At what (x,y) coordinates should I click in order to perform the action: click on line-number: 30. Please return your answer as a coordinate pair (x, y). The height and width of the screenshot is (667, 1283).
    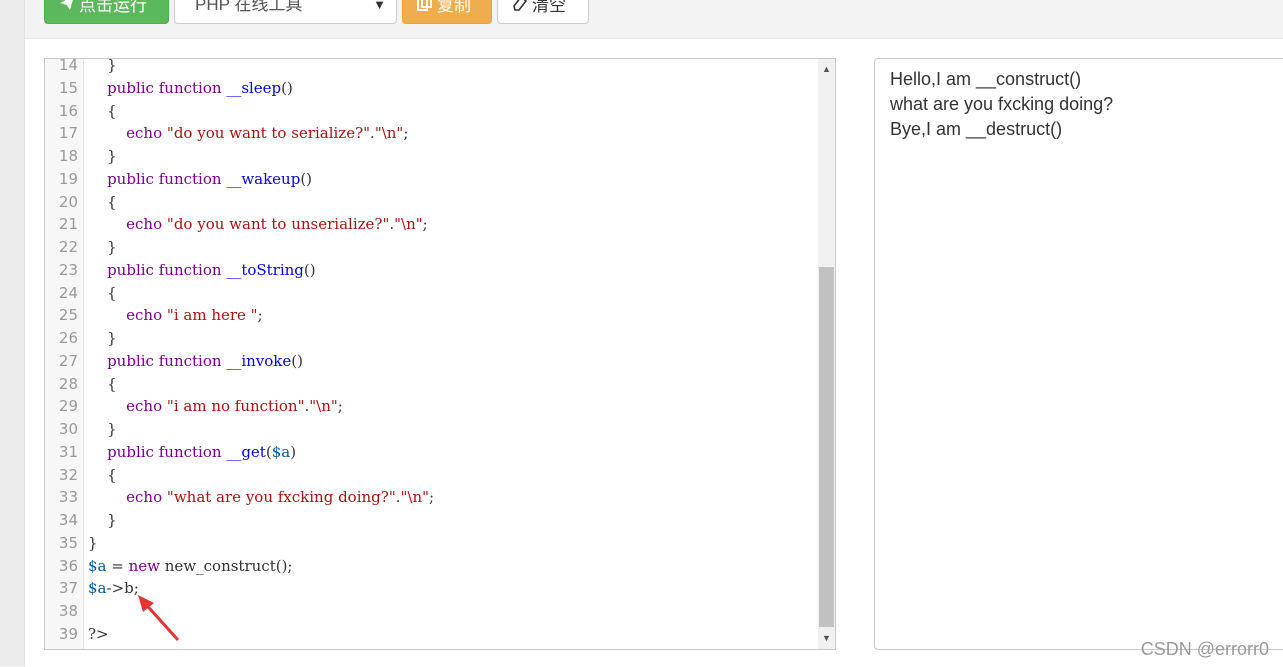
    Looking at the image, I should click on (68, 429).